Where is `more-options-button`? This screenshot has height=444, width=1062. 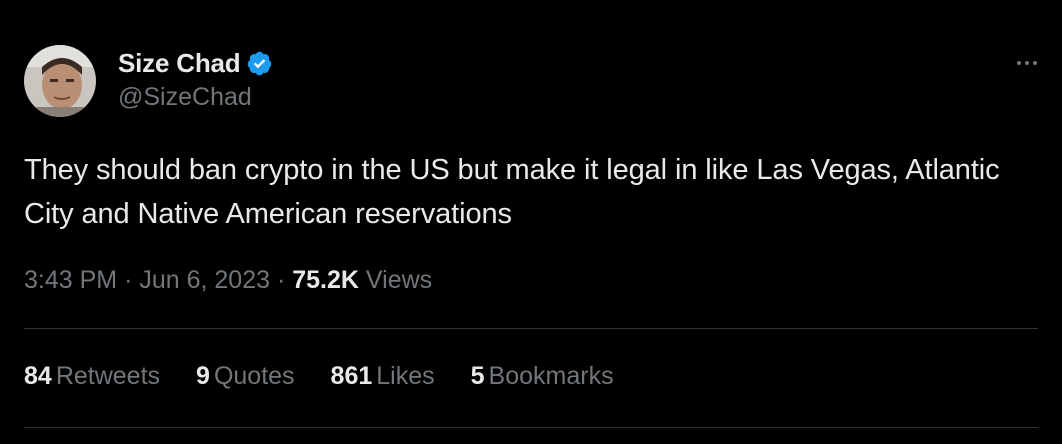 more-options-button is located at coordinates (1027, 63).